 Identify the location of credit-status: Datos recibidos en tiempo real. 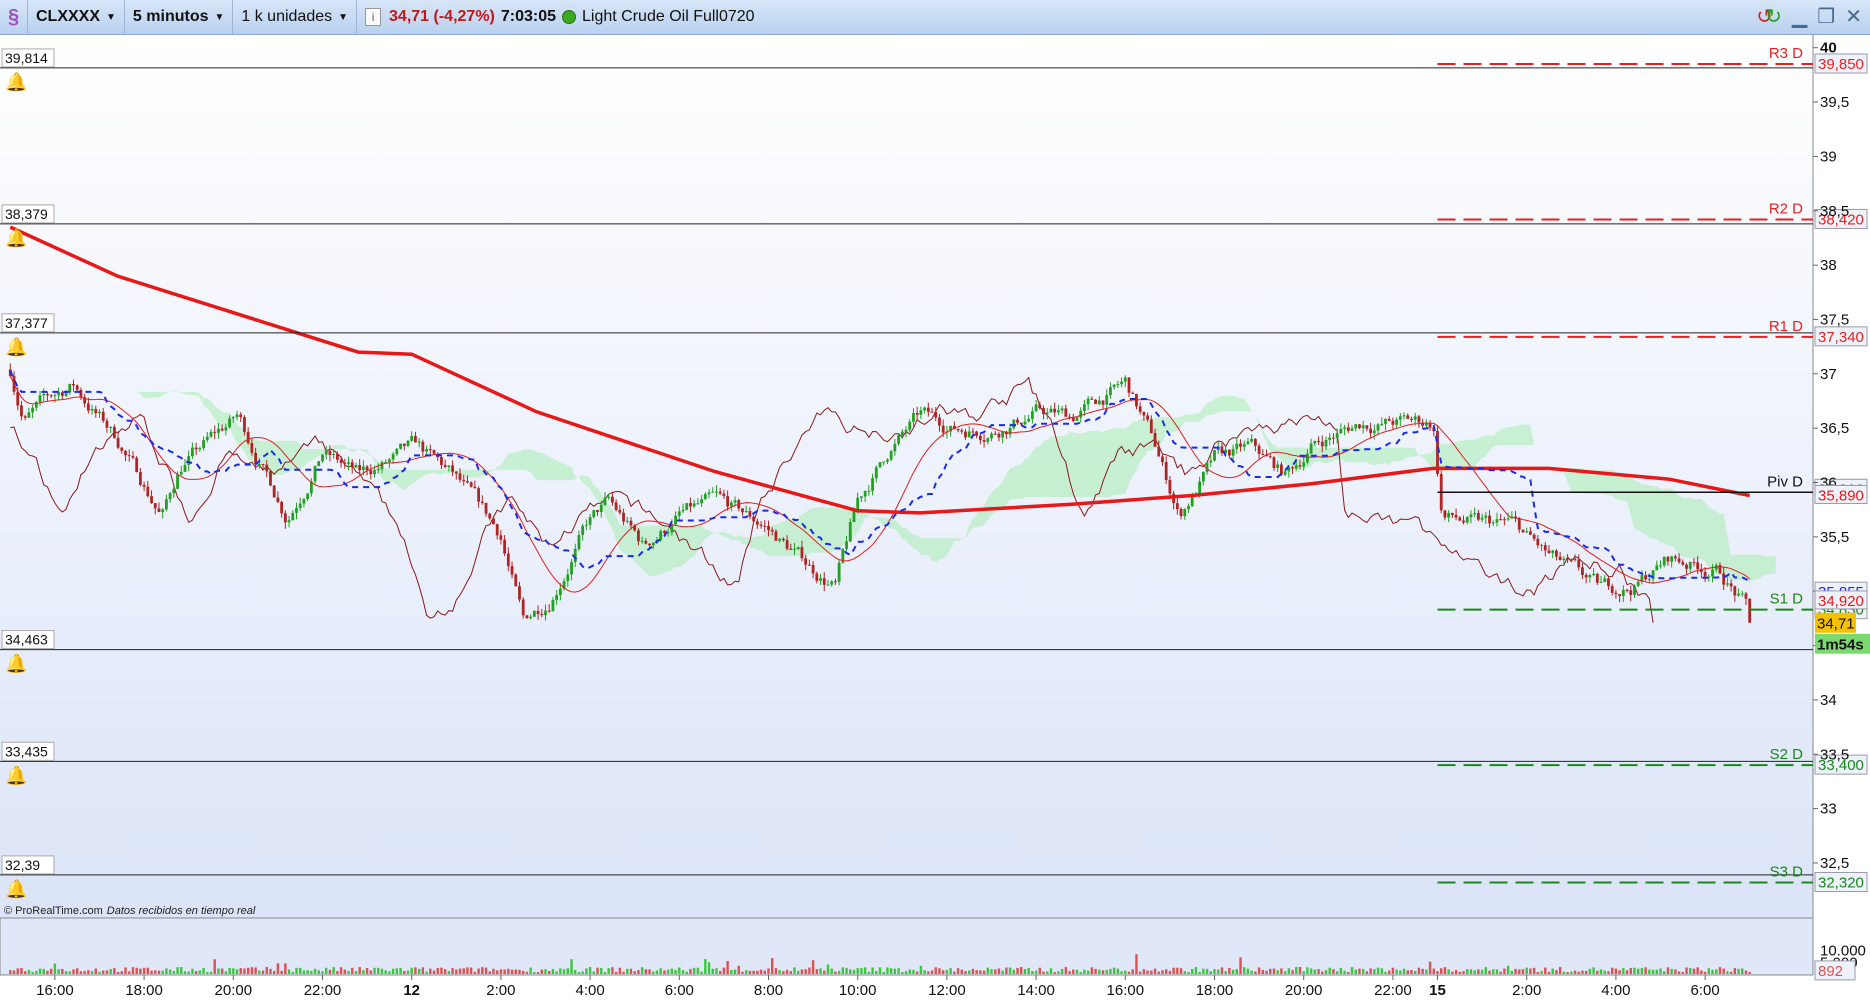
(181, 911).